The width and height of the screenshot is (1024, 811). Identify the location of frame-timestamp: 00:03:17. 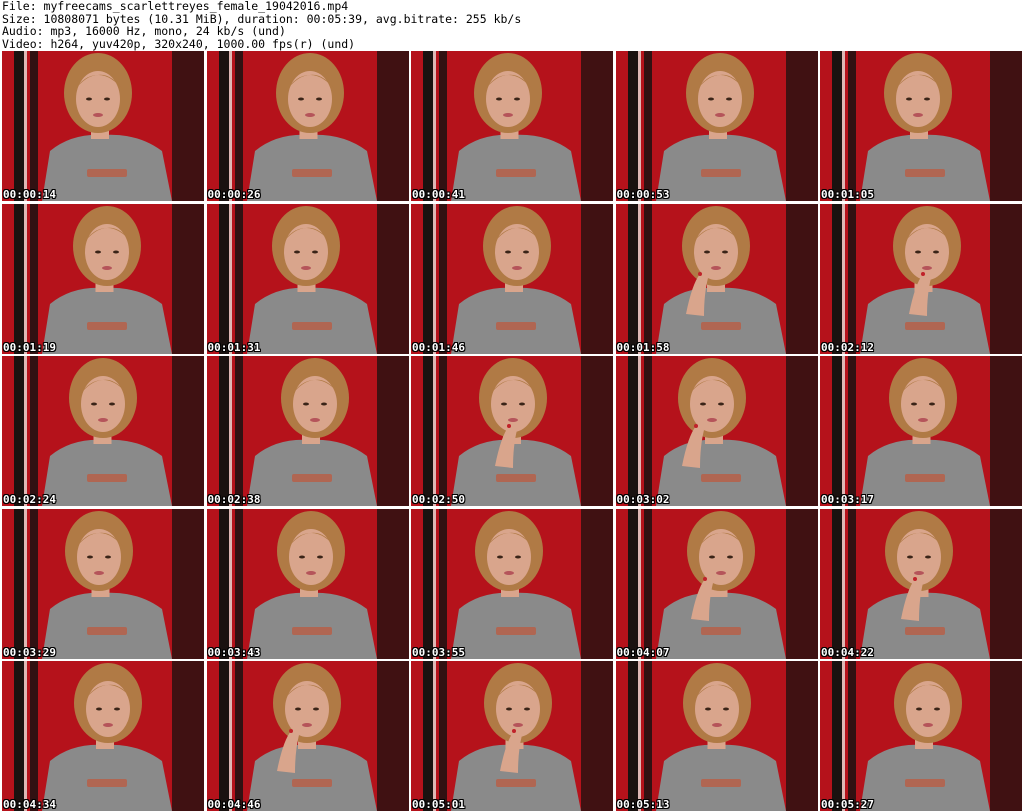
(847, 499).